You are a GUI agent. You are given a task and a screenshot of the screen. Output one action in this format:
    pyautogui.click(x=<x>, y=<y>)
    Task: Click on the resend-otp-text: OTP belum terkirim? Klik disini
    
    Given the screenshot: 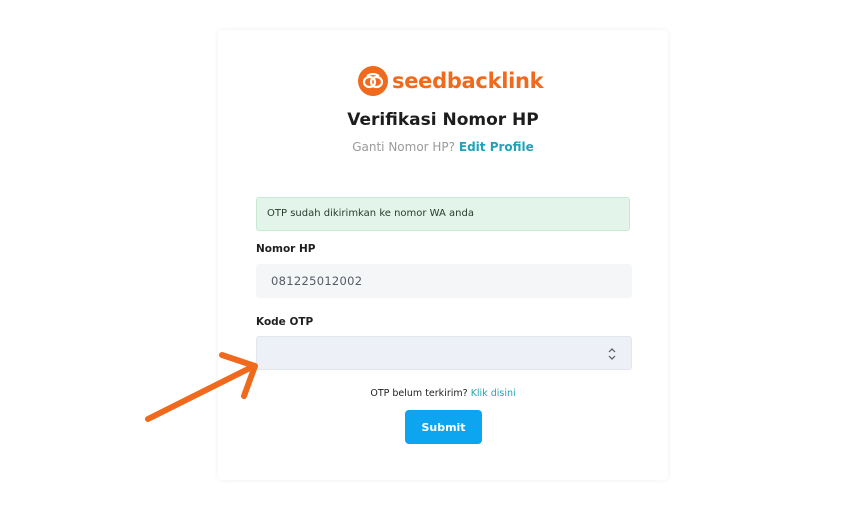 What is the action you would take?
    pyautogui.click(x=443, y=393)
    